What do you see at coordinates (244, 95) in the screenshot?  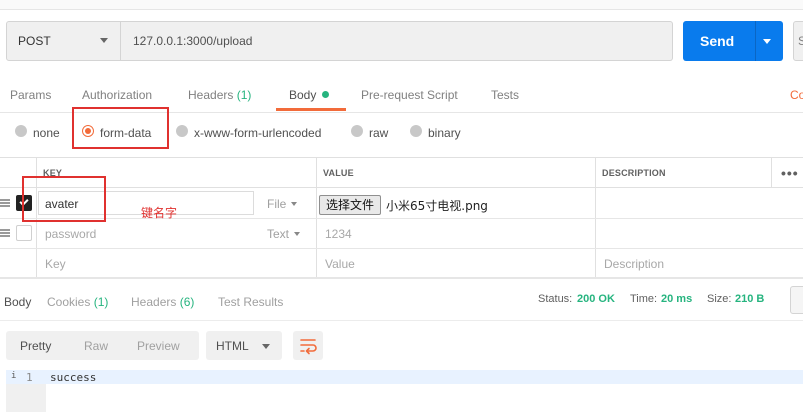 I see `tab-headers-count: (1)` at bounding box center [244, 95].